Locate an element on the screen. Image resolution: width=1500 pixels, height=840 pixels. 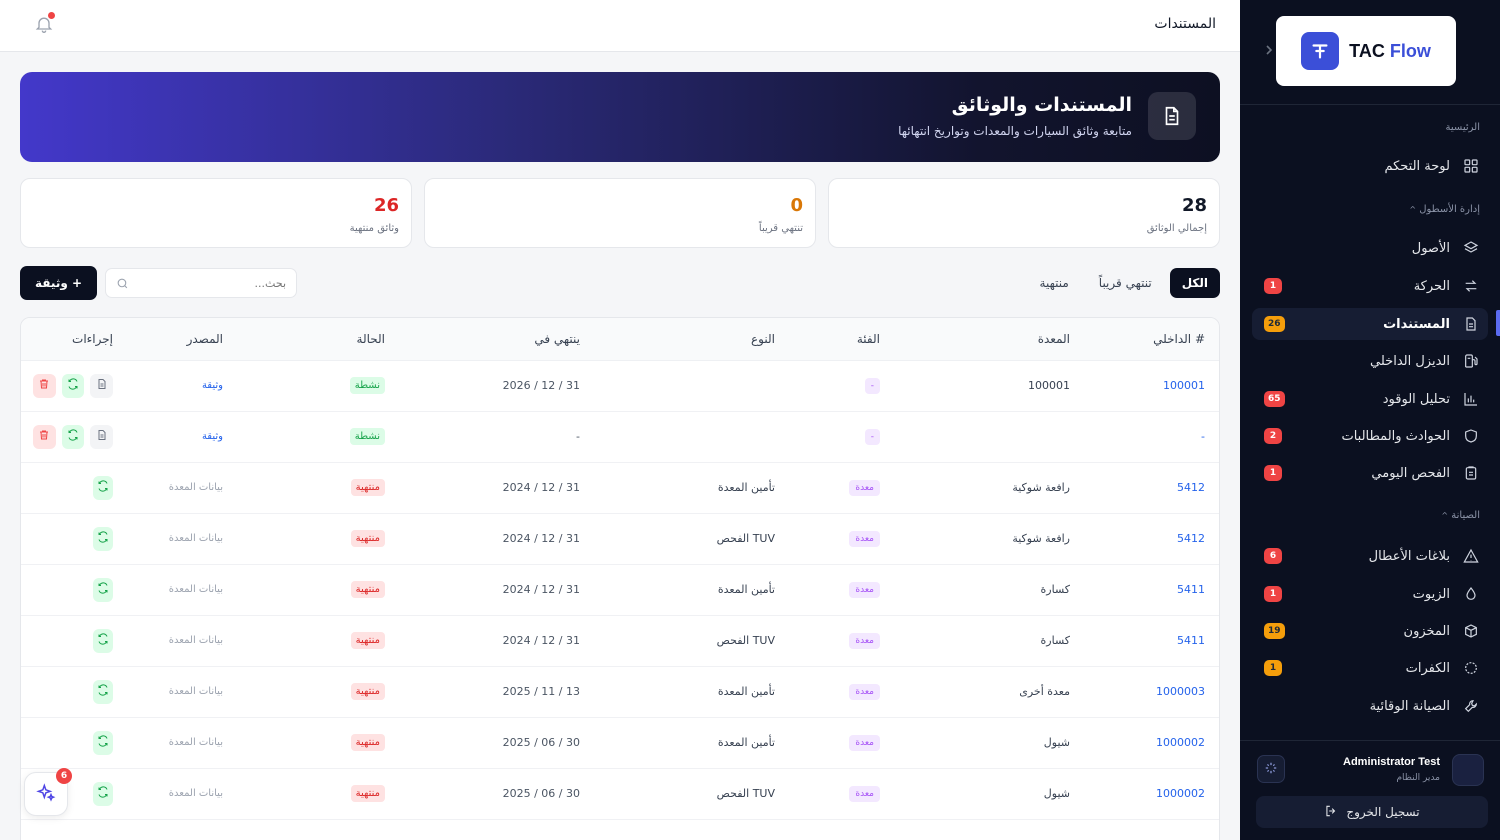
status-cell: نشطة is located at coordinates (318, 437).